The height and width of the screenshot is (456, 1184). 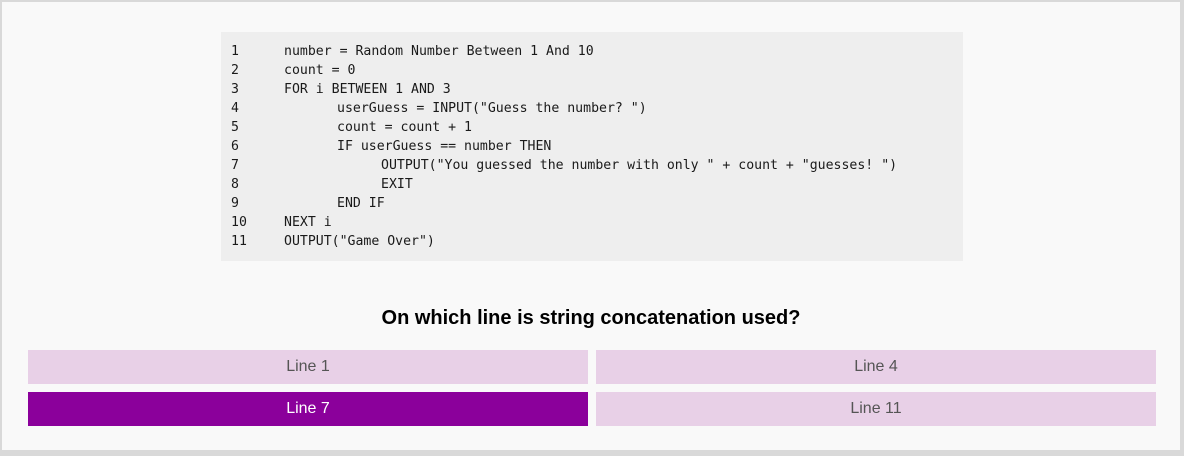 I want to click on line-code: userGuess = INPUT("Guess the number? "), so click(x=492, y=108).